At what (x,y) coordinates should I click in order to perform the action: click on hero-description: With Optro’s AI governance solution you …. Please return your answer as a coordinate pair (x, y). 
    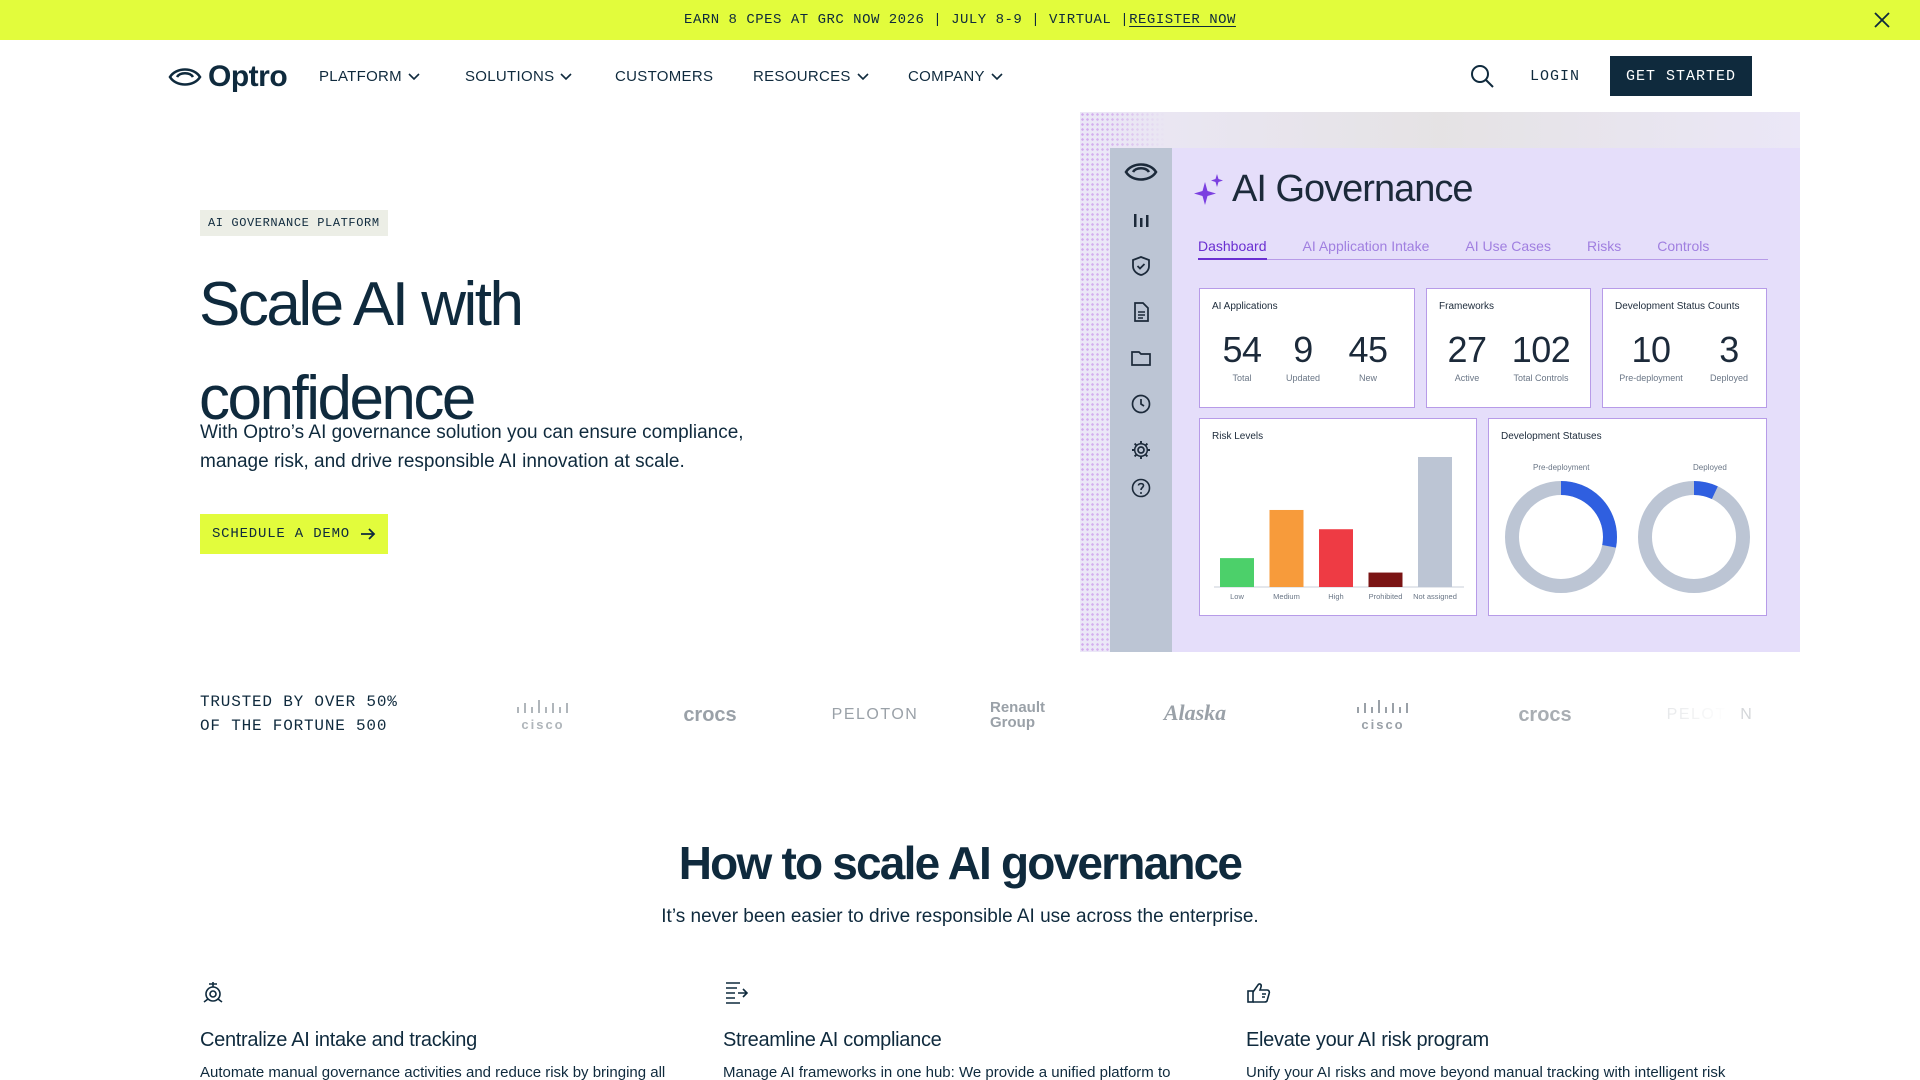
    Looking at the image, I should click on (472, 447).